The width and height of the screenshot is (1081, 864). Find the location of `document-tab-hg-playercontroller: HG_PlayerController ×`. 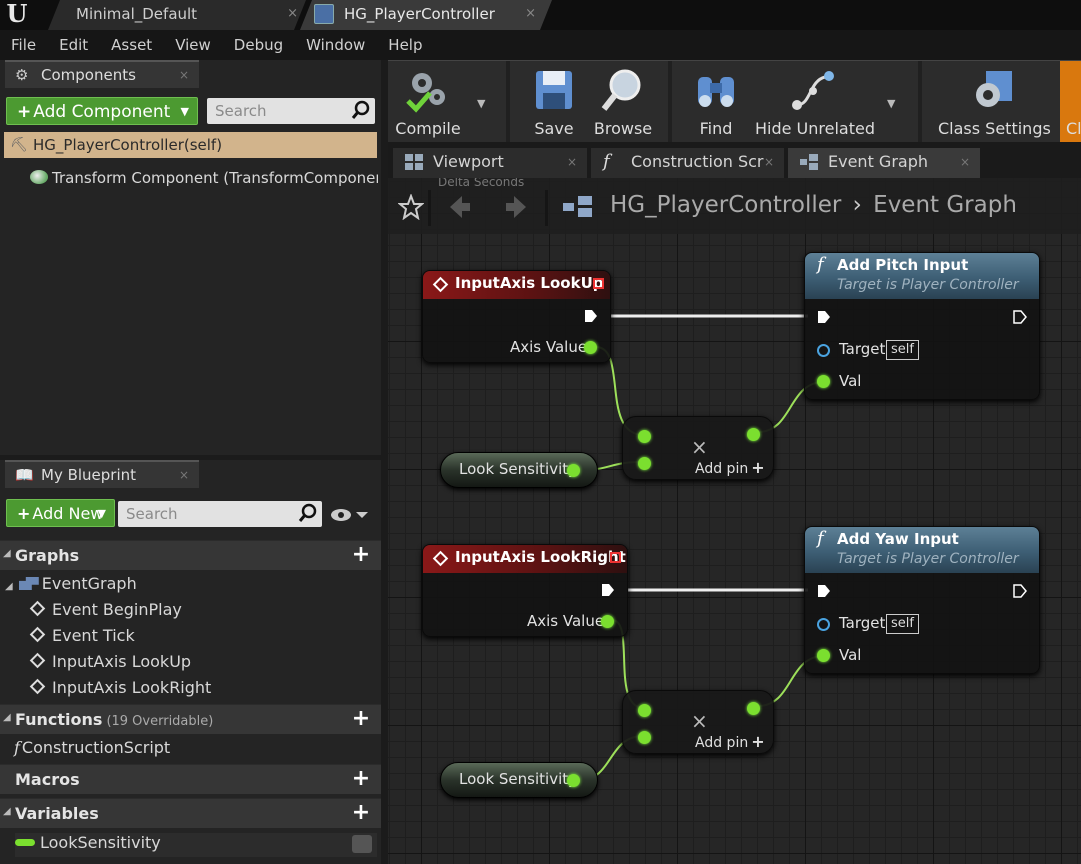

document-tab-hg-playercontroller: HG_PlayerController × is located at coordinates (426, 15).